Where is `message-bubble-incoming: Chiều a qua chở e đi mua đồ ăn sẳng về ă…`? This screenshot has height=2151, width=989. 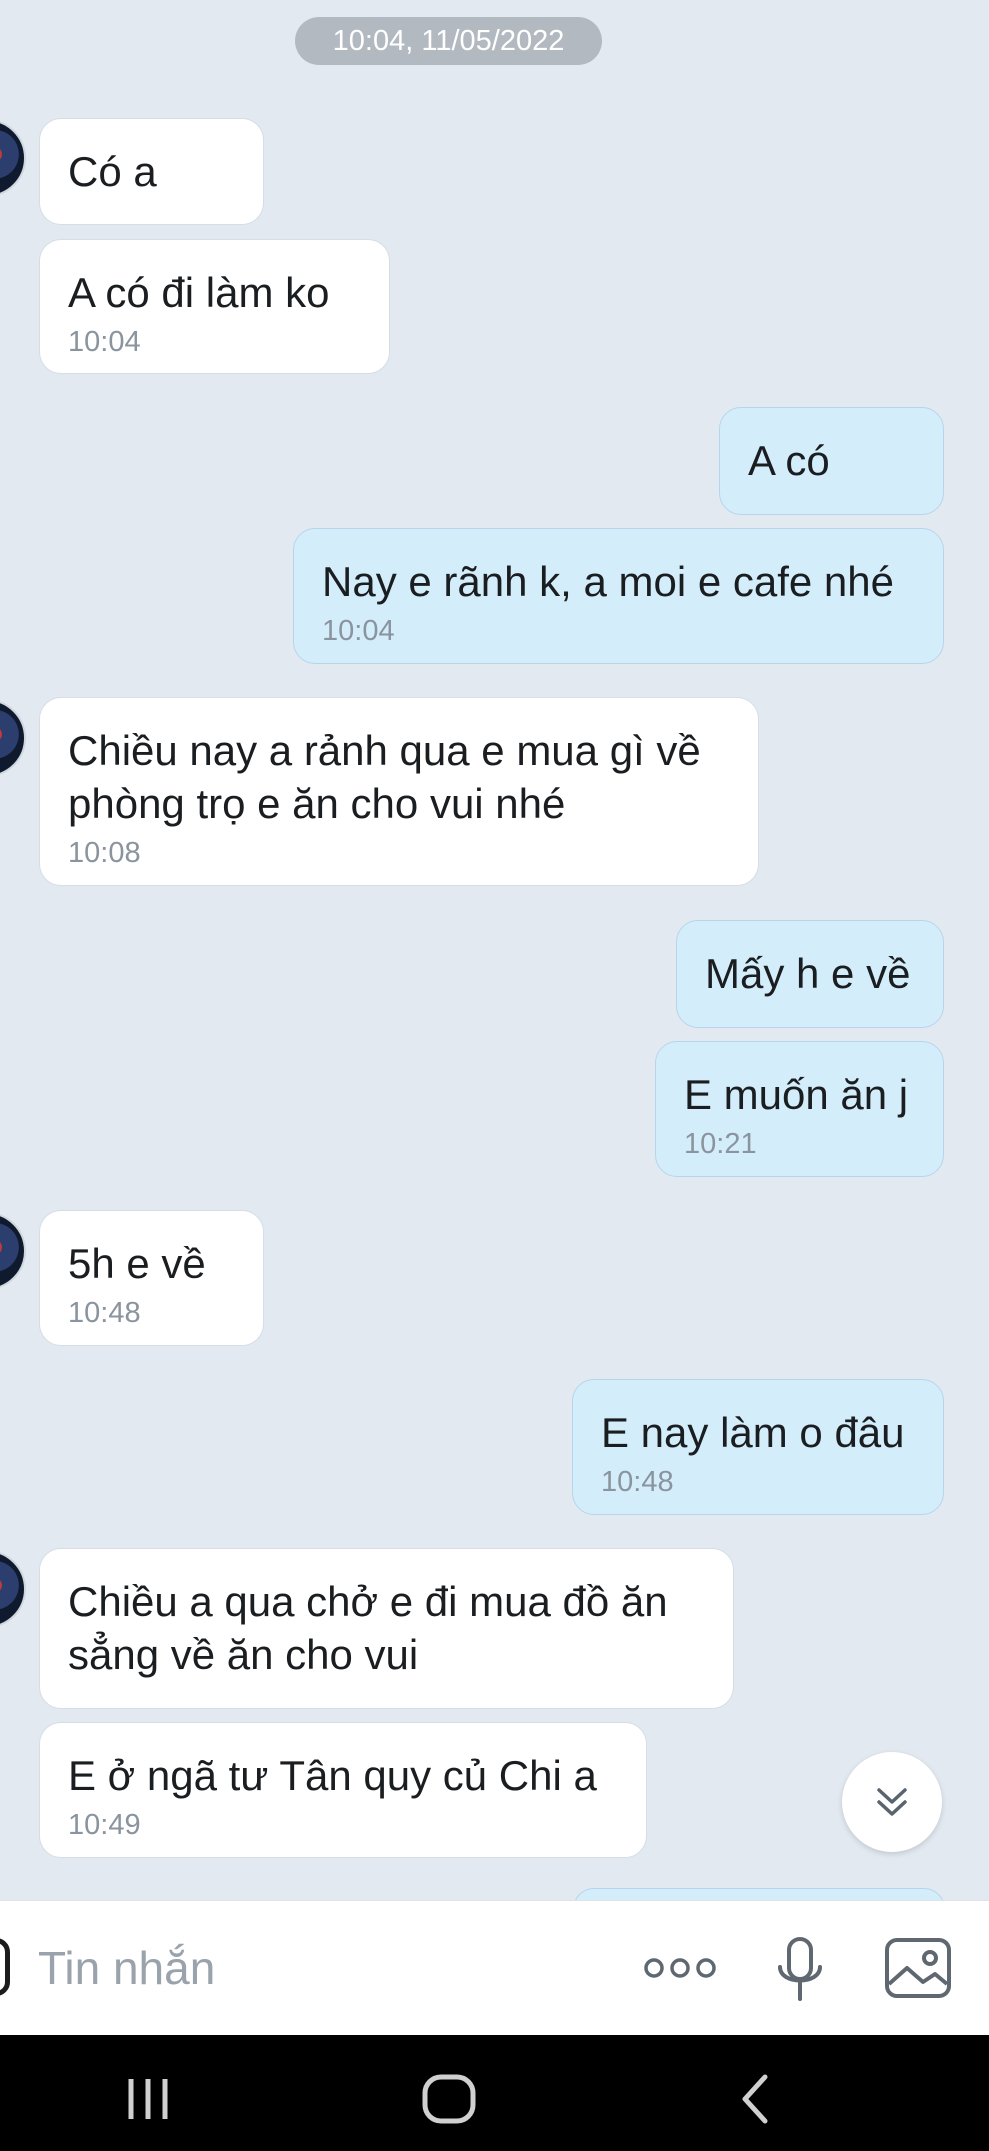 message-bubble-incoming: Chiều a qua chở e đi mua đồ ăn sẳng về ă… is located at coordinates (386, 1628).